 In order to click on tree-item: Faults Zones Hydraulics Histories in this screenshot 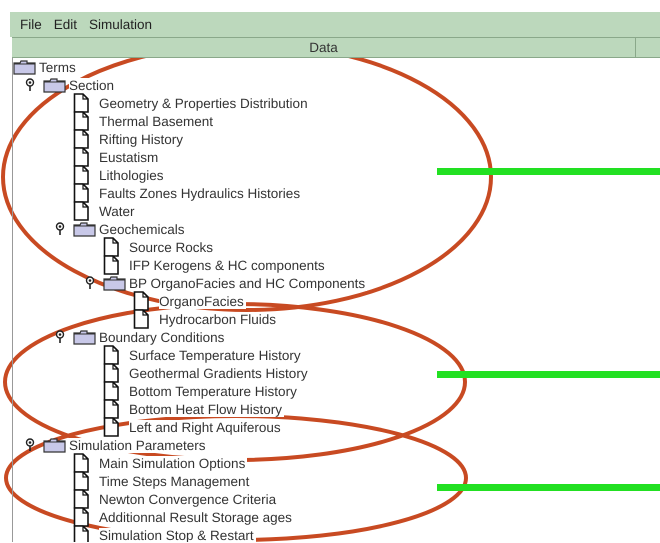, I will do `click(200, 193)`.